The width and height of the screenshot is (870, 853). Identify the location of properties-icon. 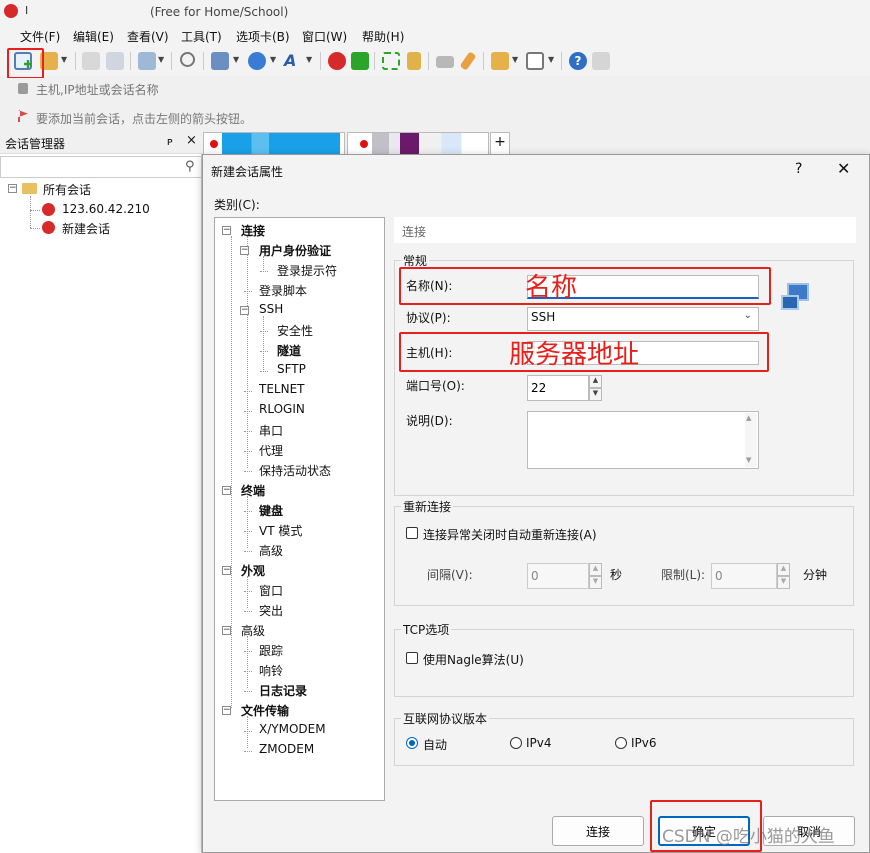
(147, 61).